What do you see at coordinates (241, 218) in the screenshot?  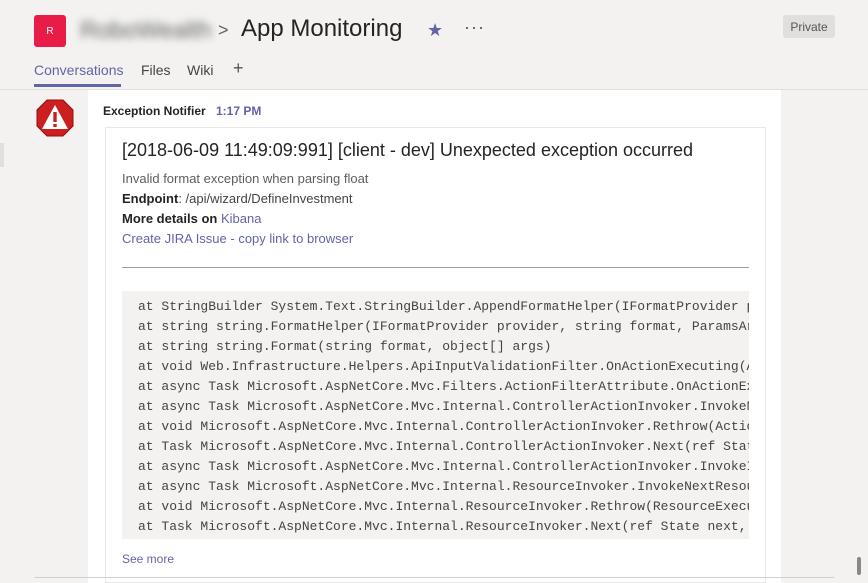 I see `kibana-link: Kibana` at bounding box center [241, 218].